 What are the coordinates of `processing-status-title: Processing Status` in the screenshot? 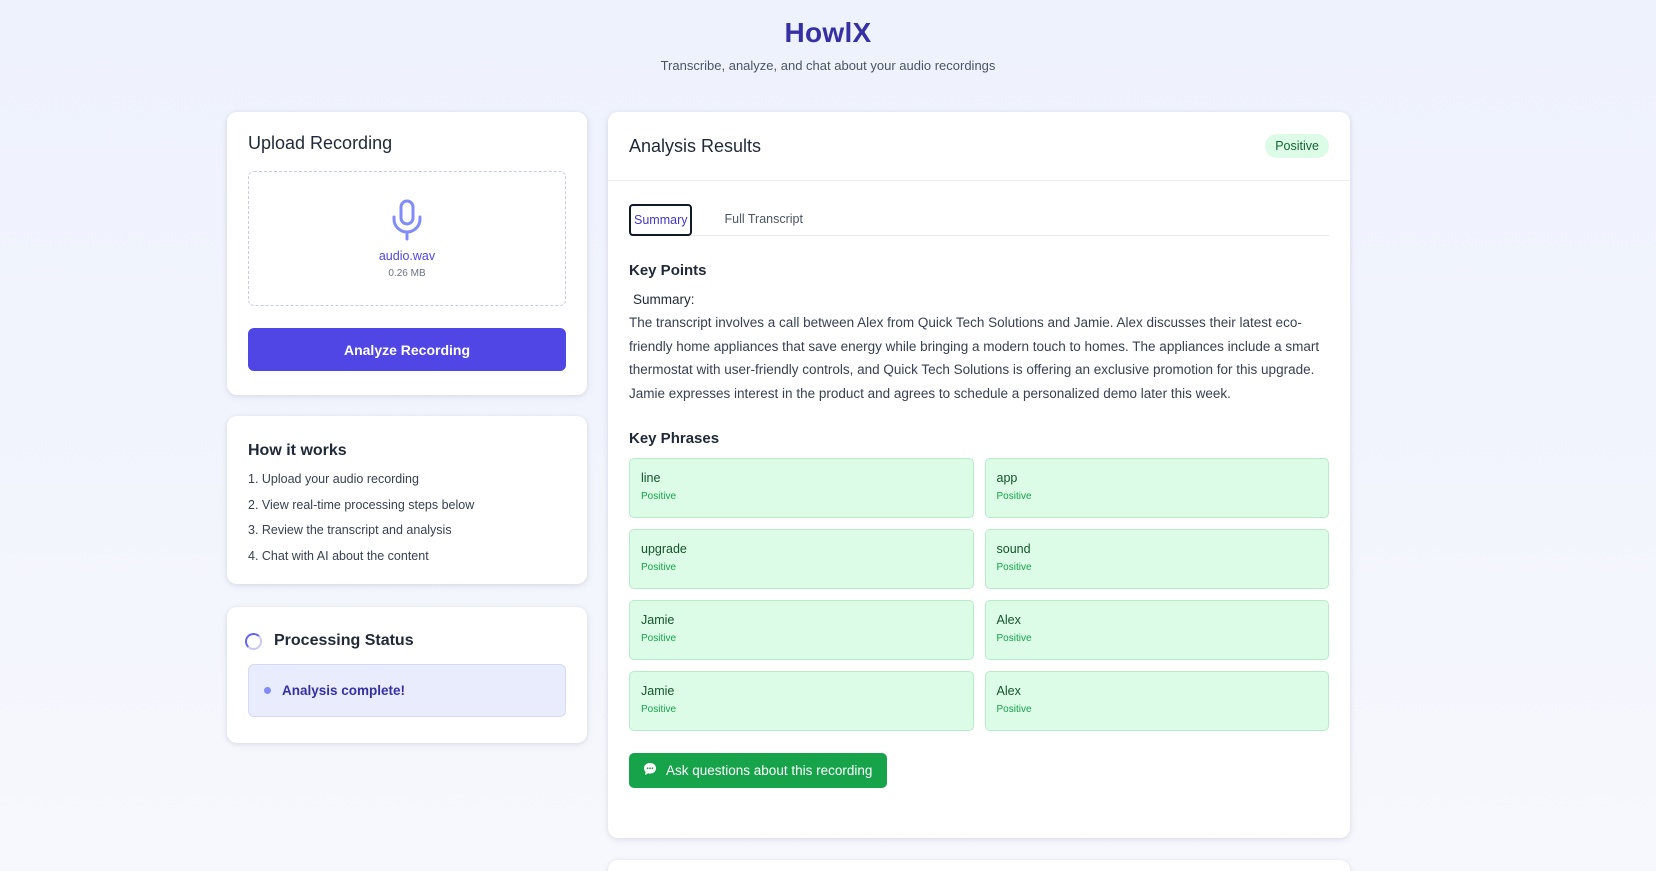 It's located at (344, 640).